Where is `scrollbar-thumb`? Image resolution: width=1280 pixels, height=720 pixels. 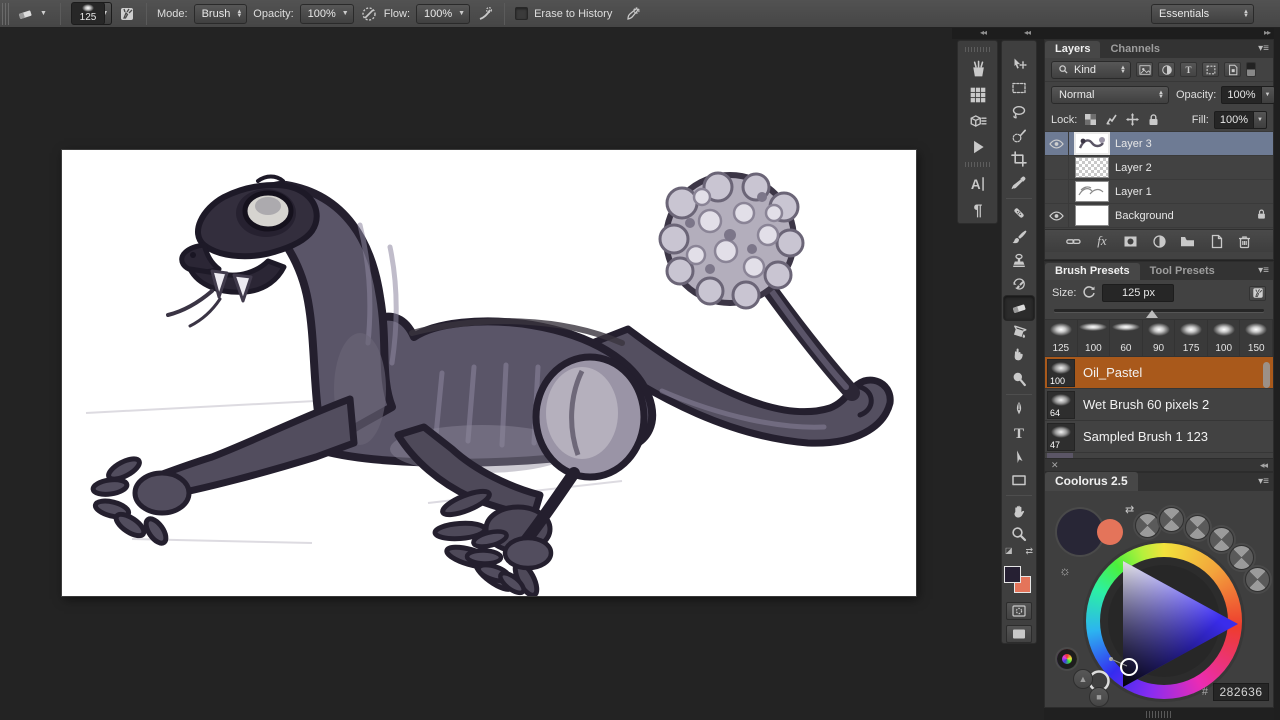
scrollbar-thumb is located at coordinates (1266, 375).